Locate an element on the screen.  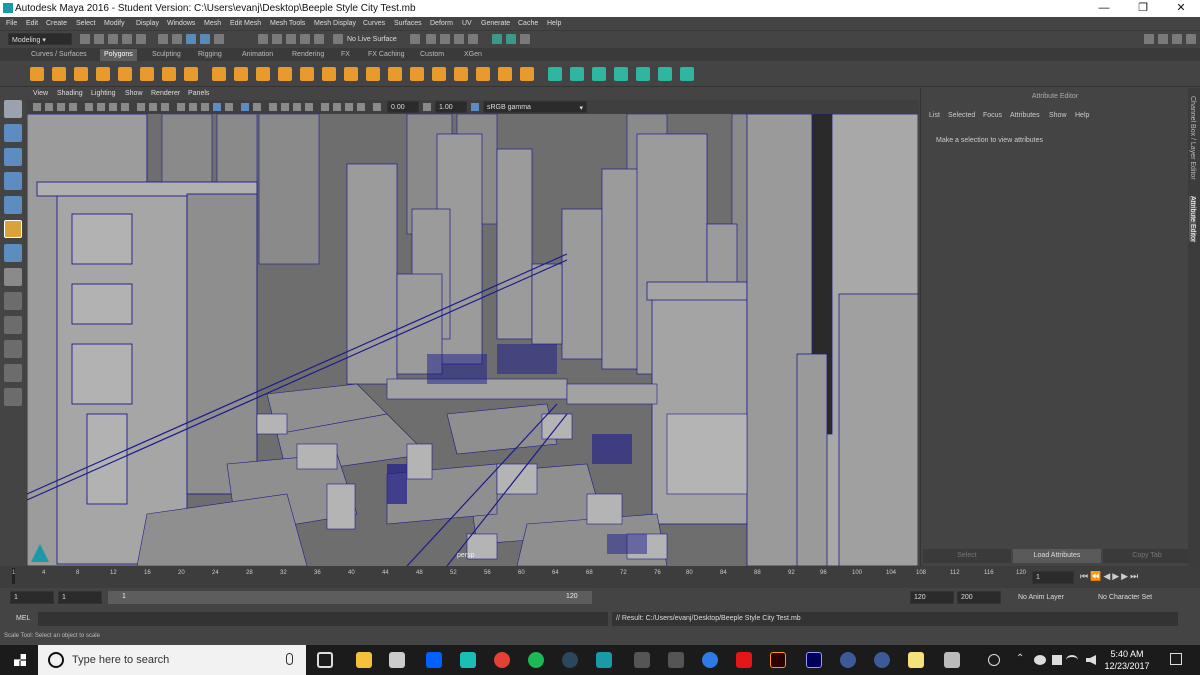
snap-curve-icon is located at coordinates (263, 39).